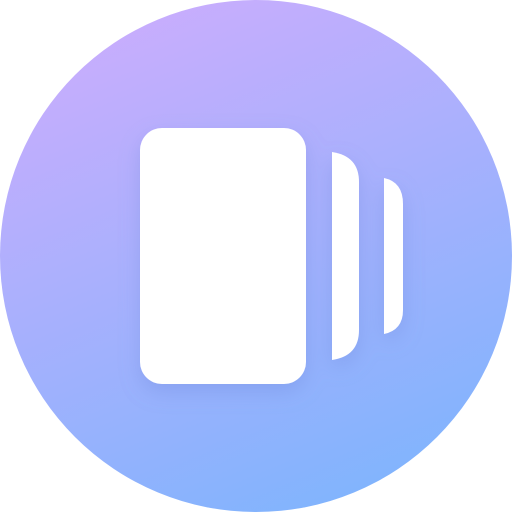 Image resolution: width=512 pixels, height=512 pixels. What do you see at coordinates (393, 256) in the screenshot?
I see `back-card` at bounding box center [393, 256].